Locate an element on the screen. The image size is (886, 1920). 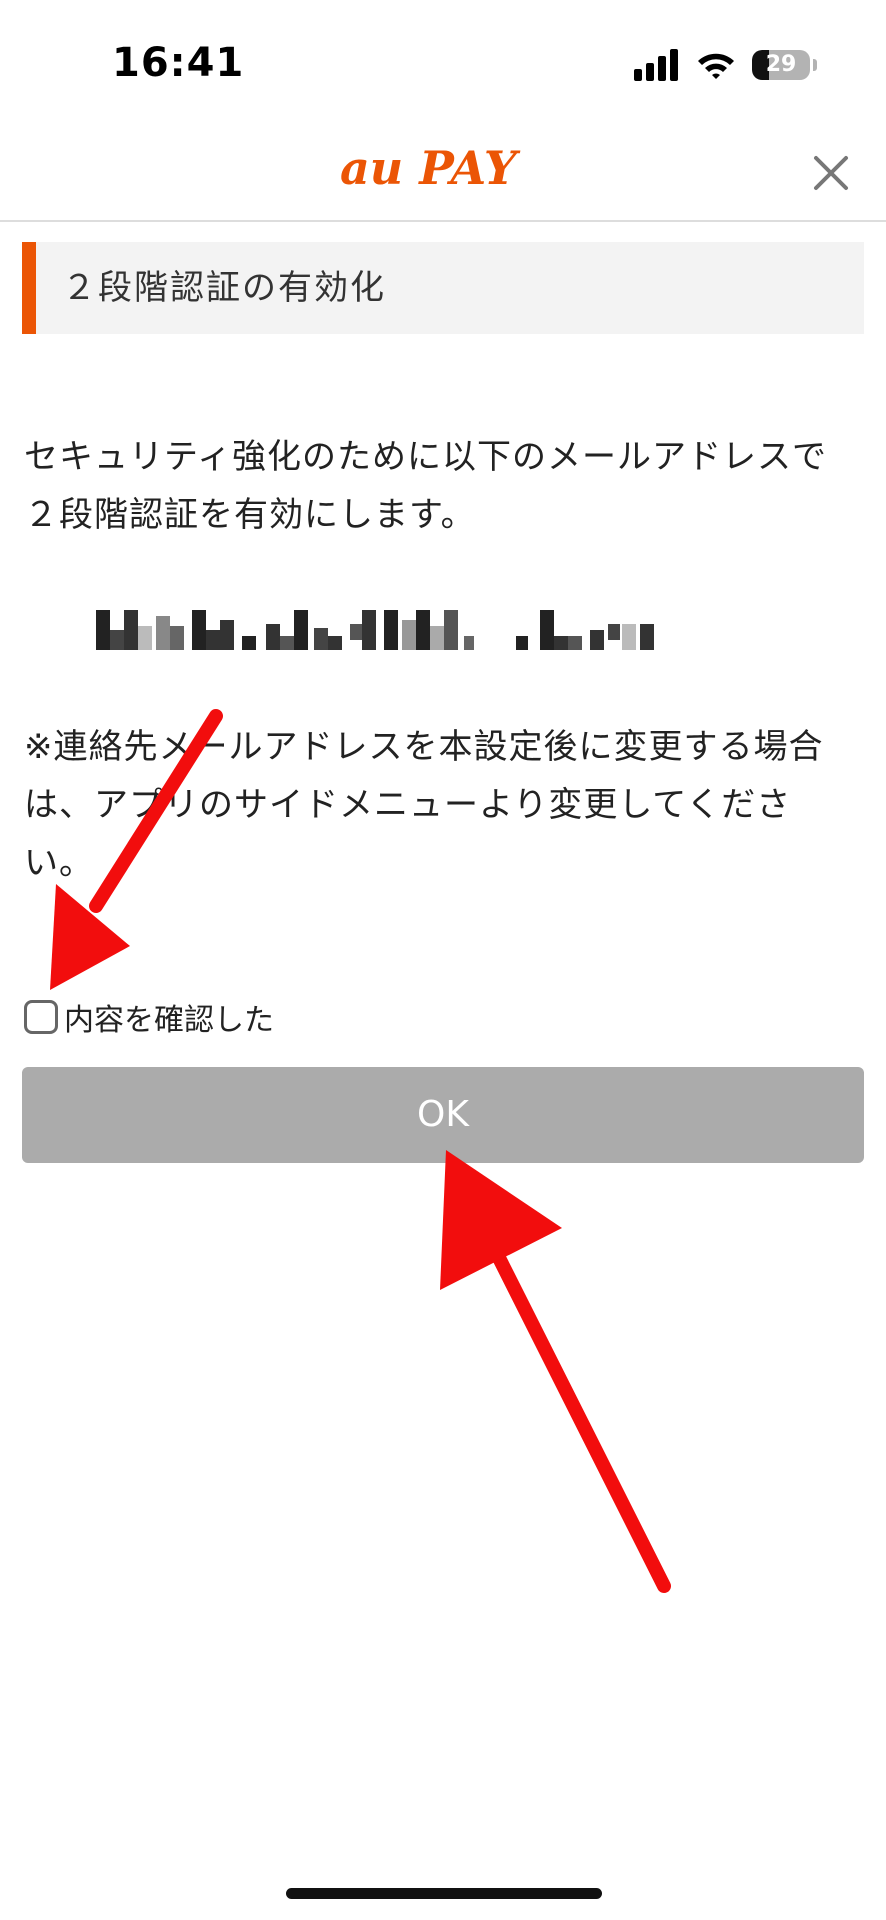
intro-text: セキュリティ強化のために以下のメールアドレスで ２段階認証を有効にします。 is located at coordinates (444, 486).